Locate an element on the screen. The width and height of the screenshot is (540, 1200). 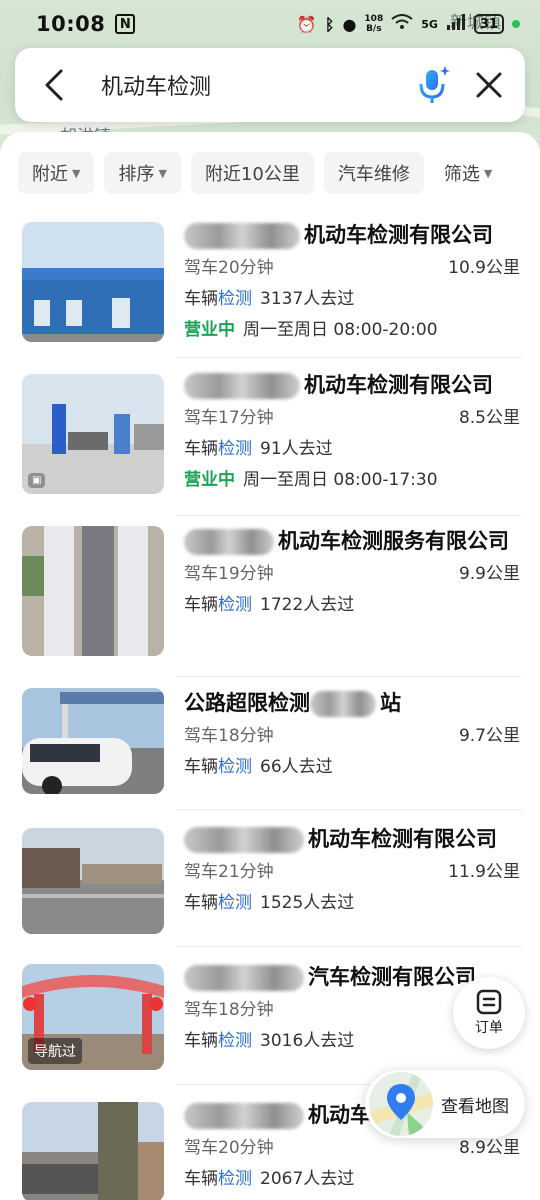
nfc-icon: N is located at coordinates (125, 24).